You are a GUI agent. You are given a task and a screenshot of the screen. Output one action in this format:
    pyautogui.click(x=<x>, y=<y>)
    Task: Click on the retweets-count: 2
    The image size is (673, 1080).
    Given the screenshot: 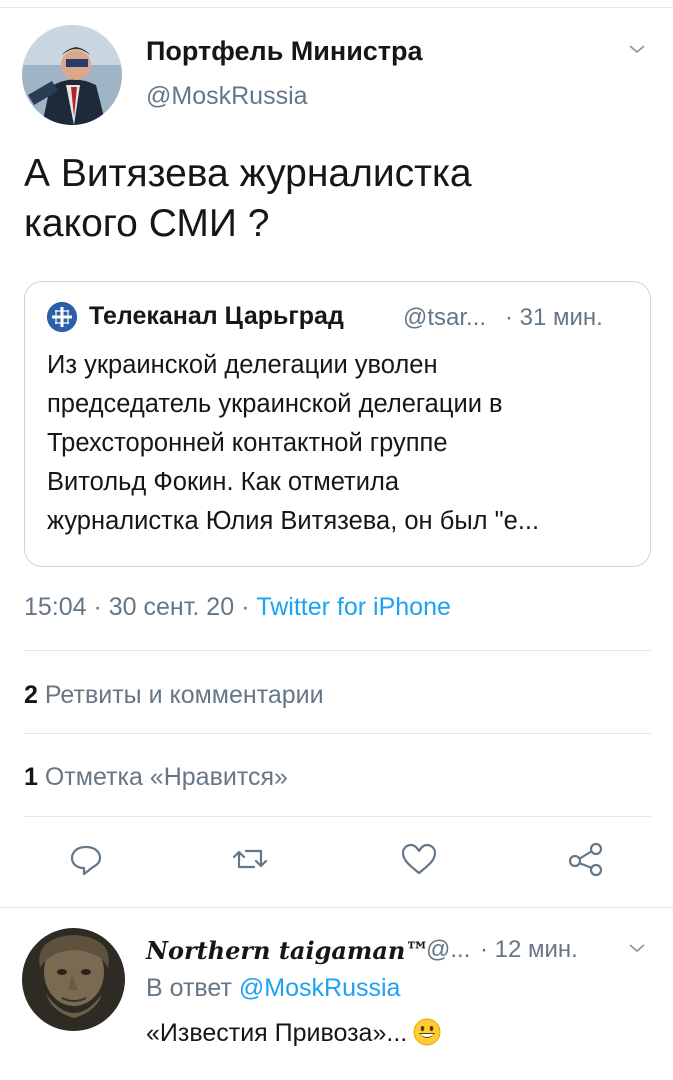 What is the action you would take?
    pyautogui.click(x=31, y=695)
    